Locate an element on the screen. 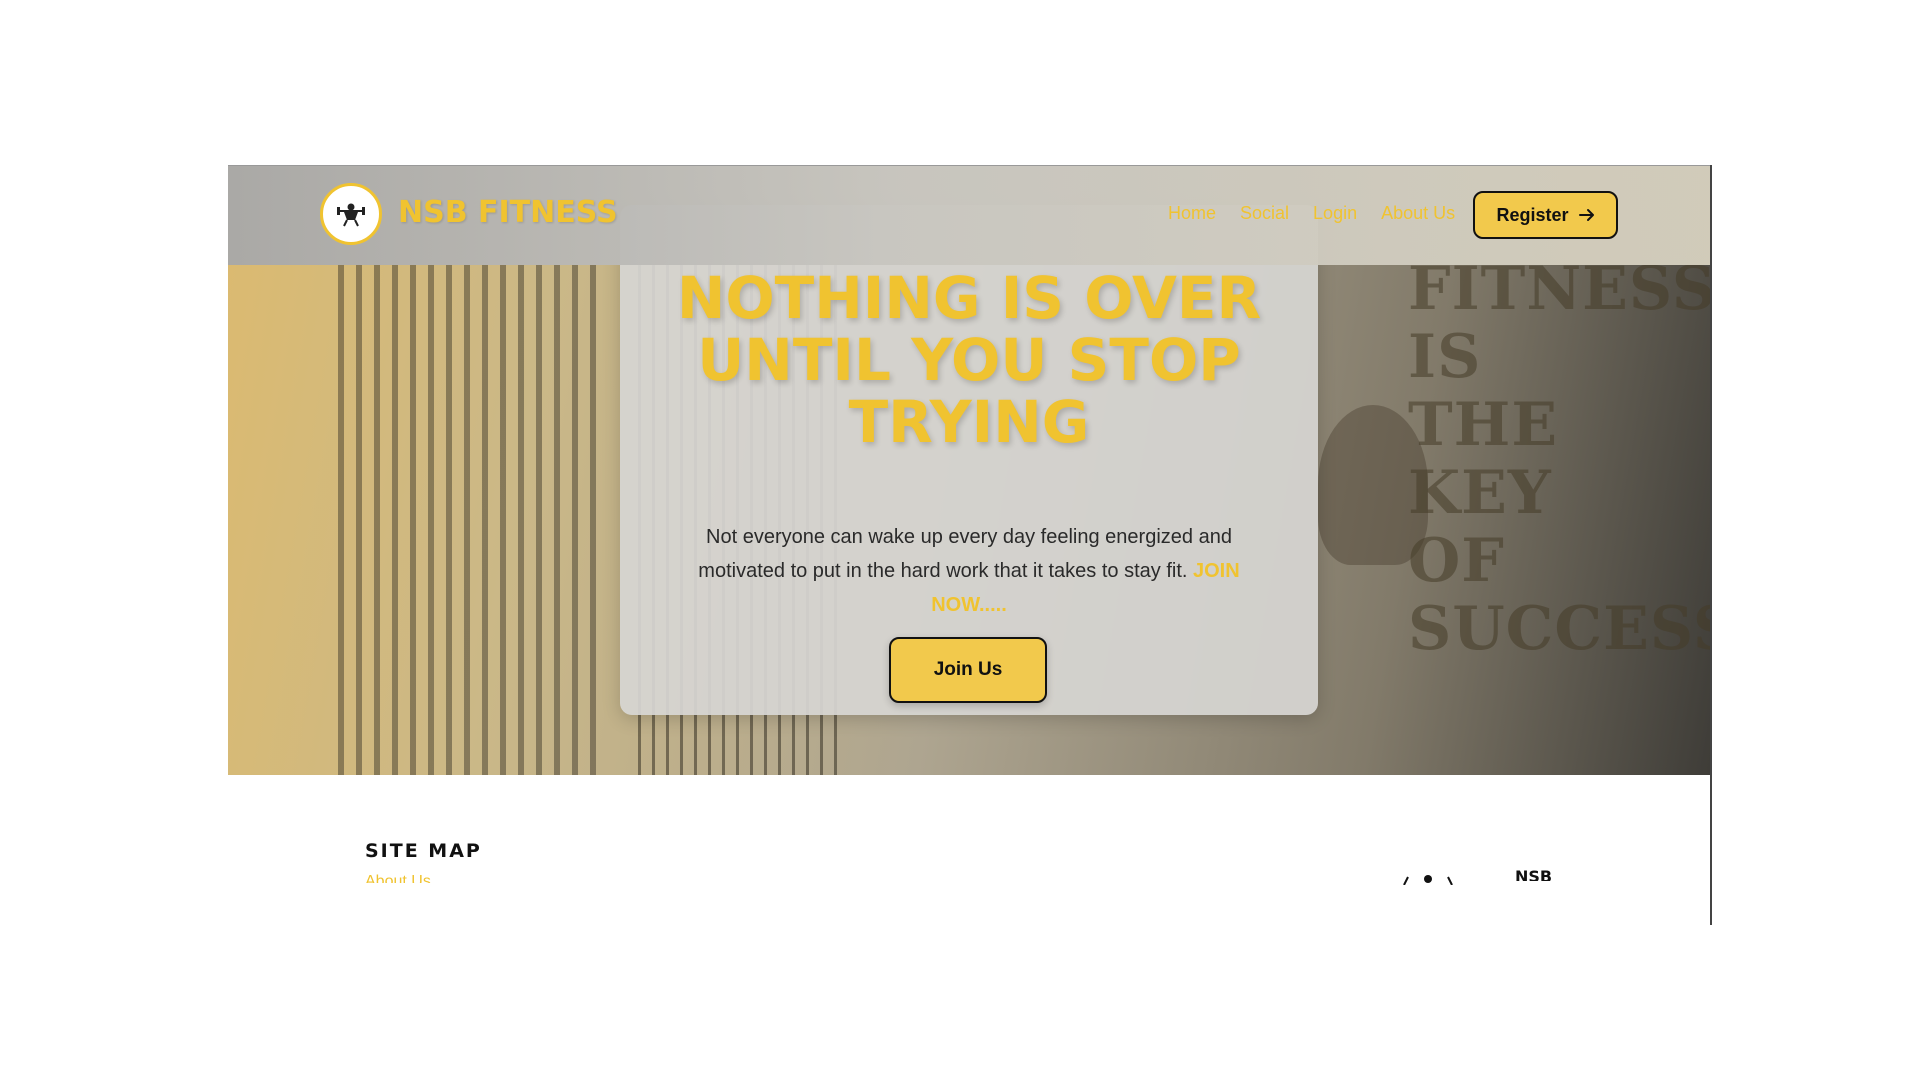 The width and height of the screenshot is (1920, 1080). register-button: Register is located at coordinates (1545, 215).